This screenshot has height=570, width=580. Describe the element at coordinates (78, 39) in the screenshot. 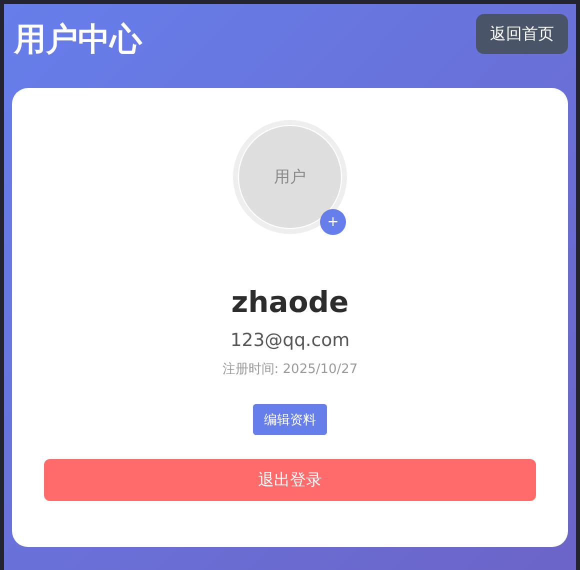

I see `page-title: 用户中心` at that location.